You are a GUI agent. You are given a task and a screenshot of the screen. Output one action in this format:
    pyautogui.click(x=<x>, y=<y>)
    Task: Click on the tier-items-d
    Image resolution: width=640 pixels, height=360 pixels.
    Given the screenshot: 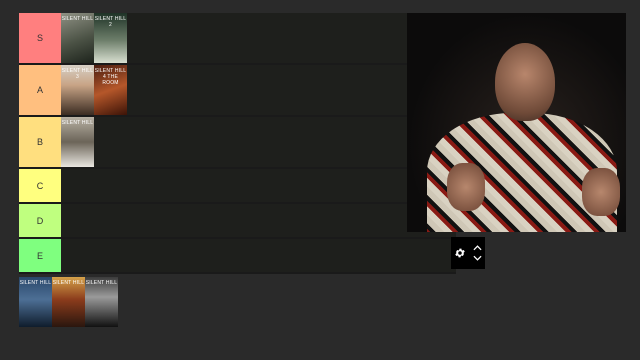 What is the action you would take?
    pyautogui.click(x=258, y=220)
    